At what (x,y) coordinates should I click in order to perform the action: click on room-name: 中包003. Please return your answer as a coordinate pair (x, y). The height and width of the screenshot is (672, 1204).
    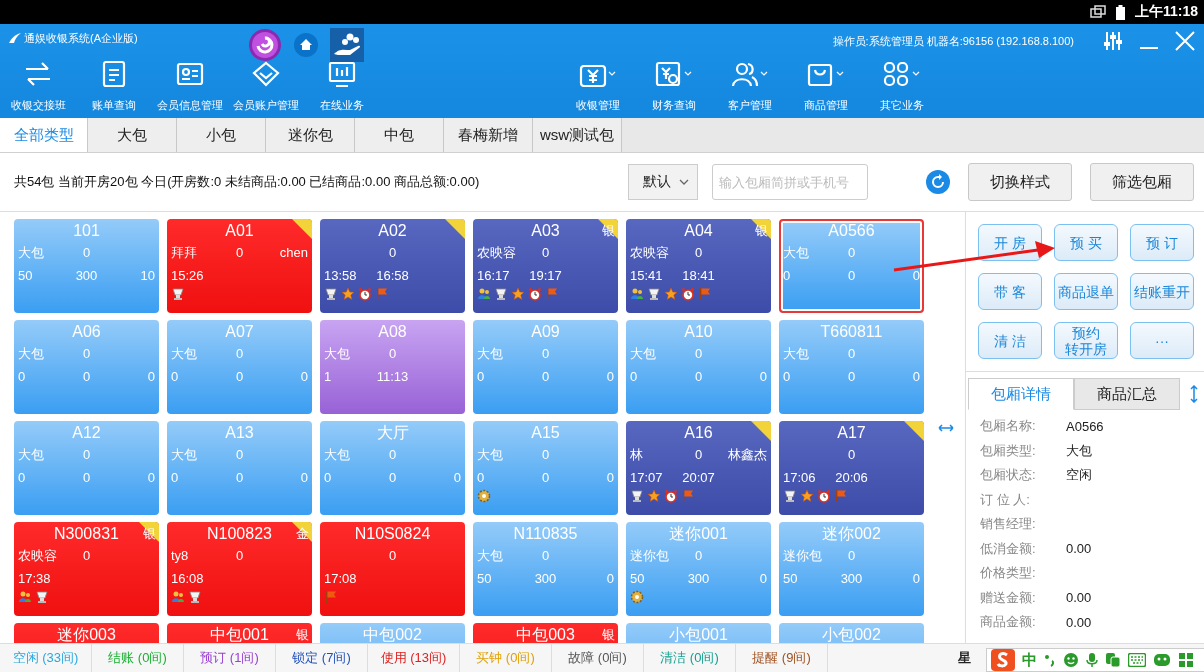
    Looking at the image, I should click on (545, 634).